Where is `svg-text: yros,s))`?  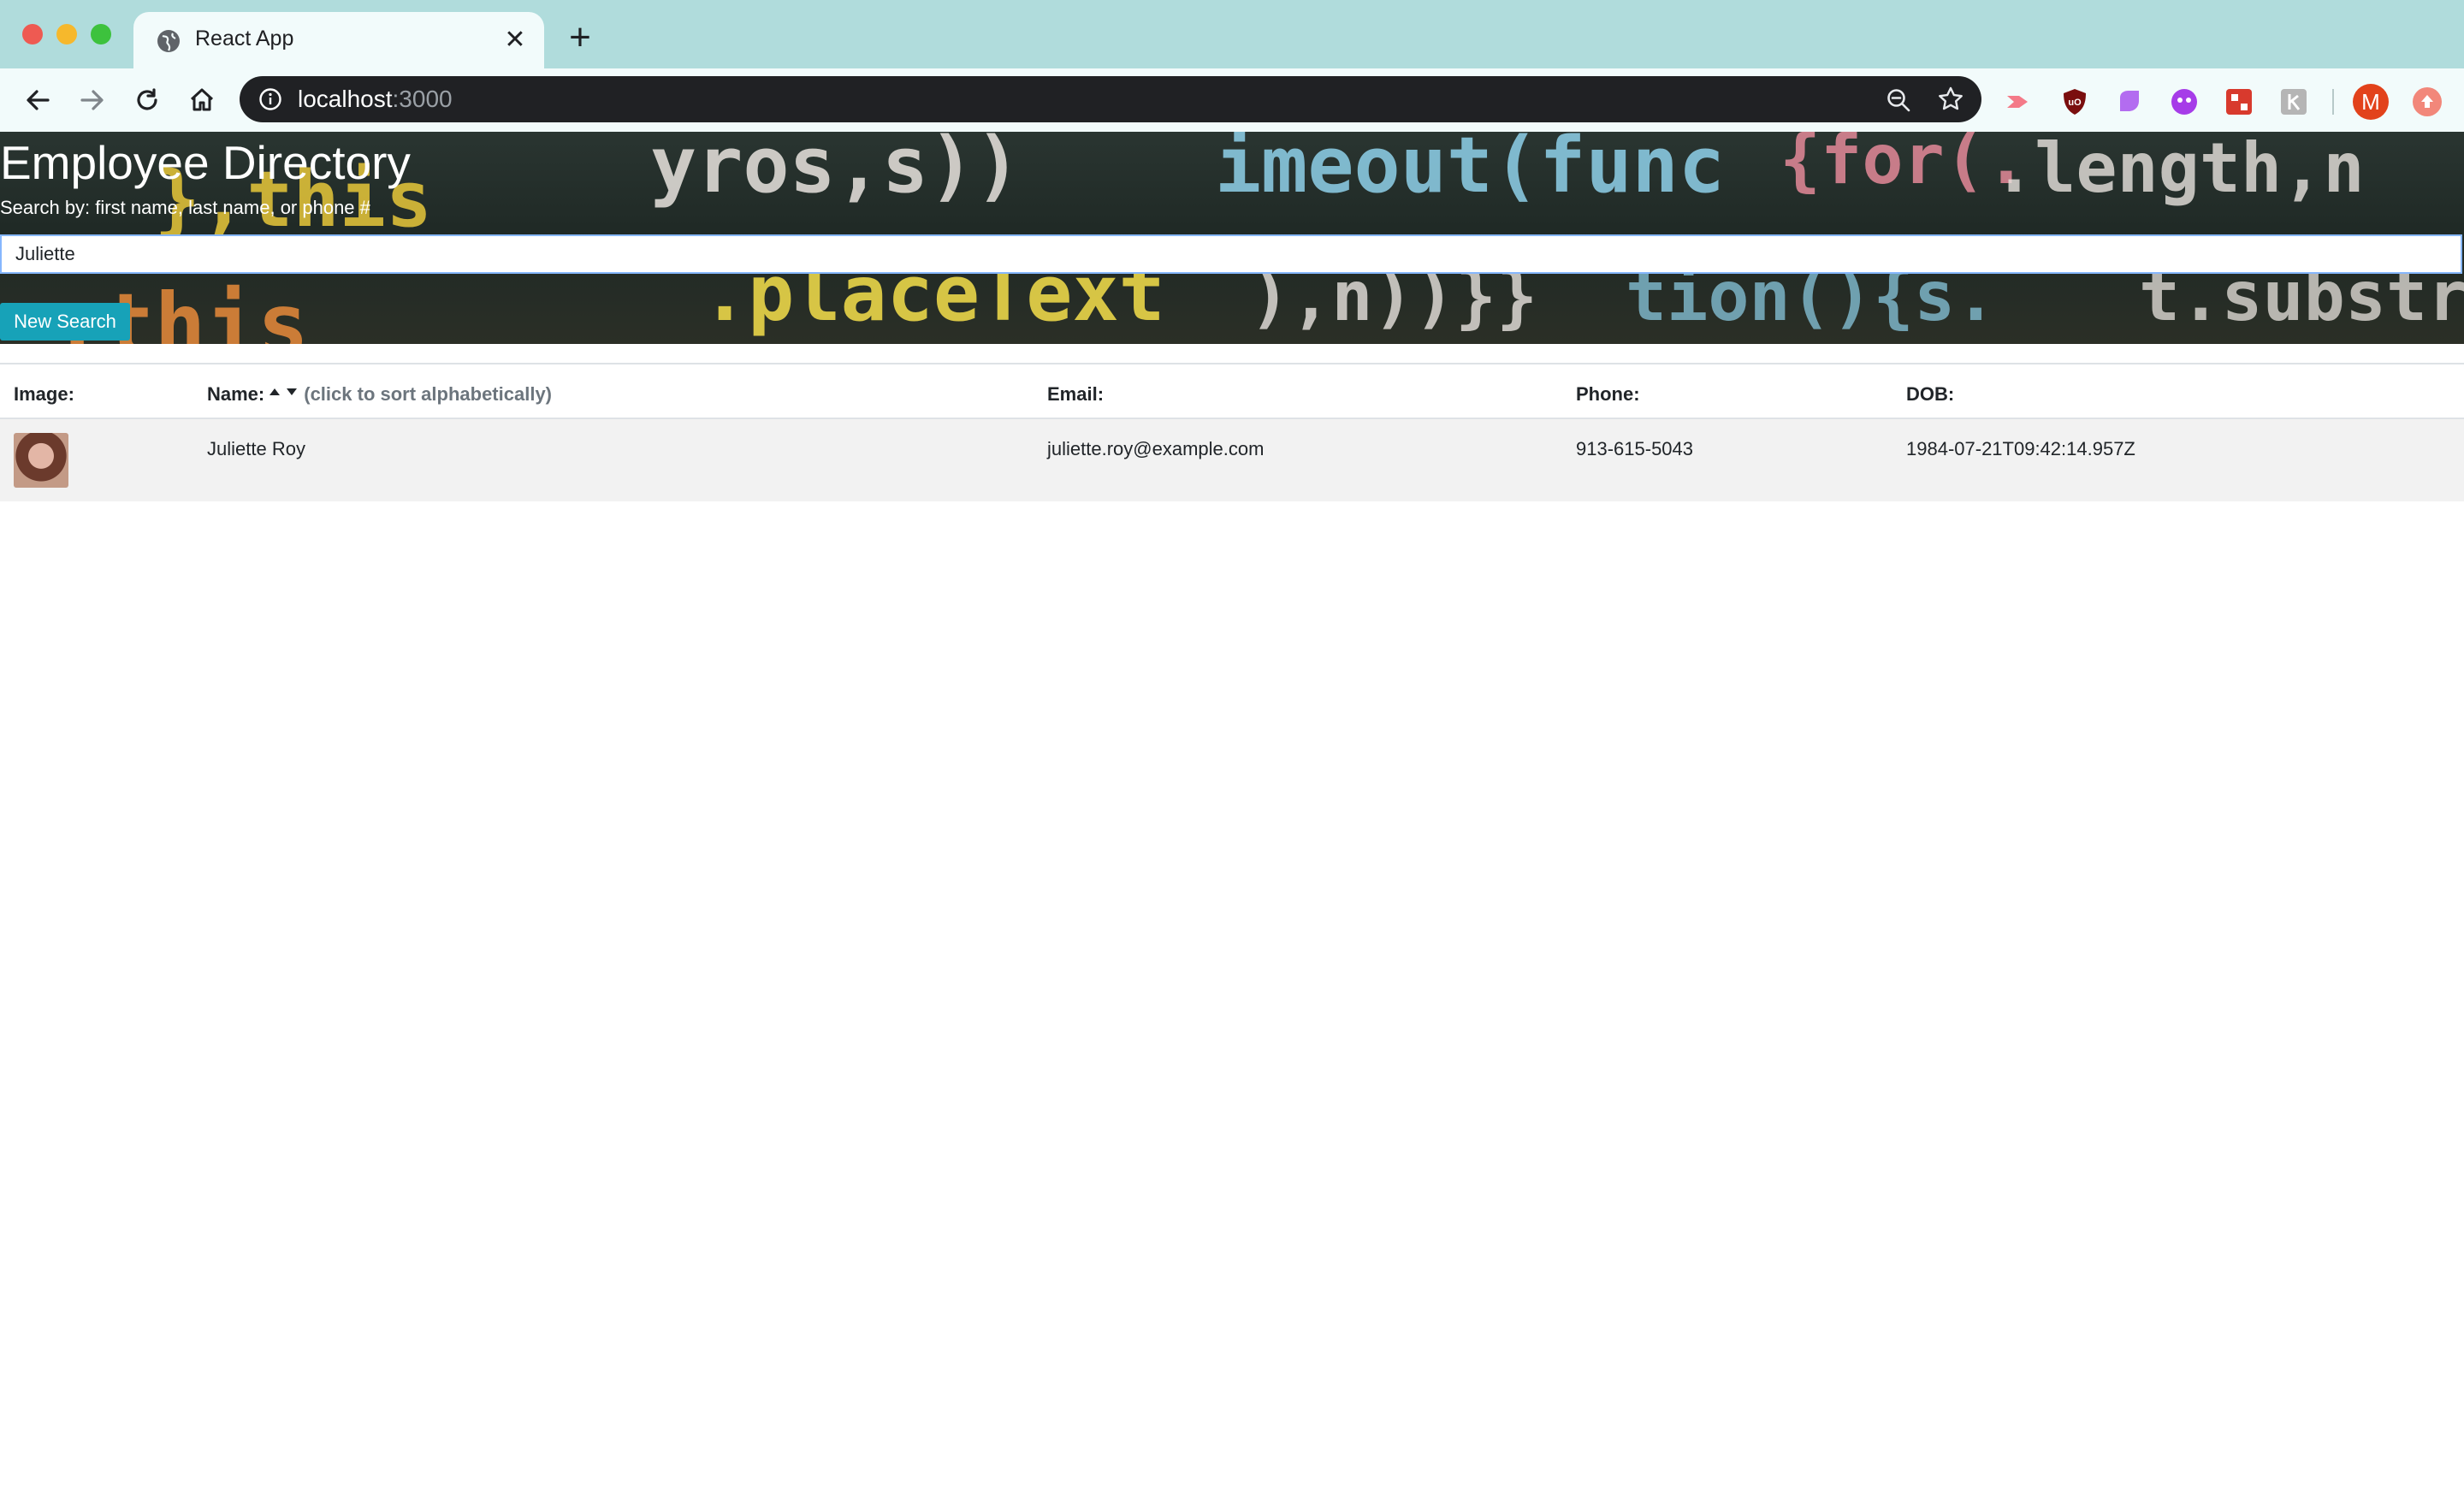 svg-text: yros,s)) is located at coordinates (835, 171).